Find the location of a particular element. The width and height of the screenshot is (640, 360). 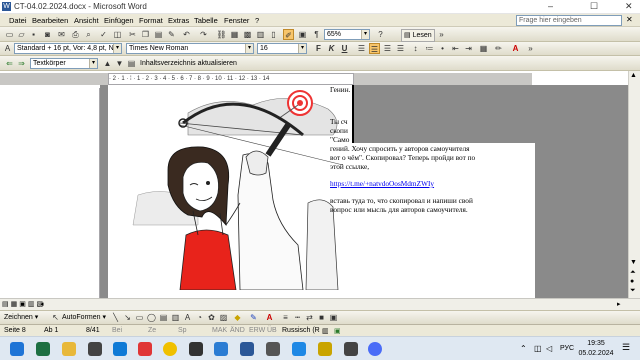

cut-icon: ✂ is located at coordinates (132, 34).